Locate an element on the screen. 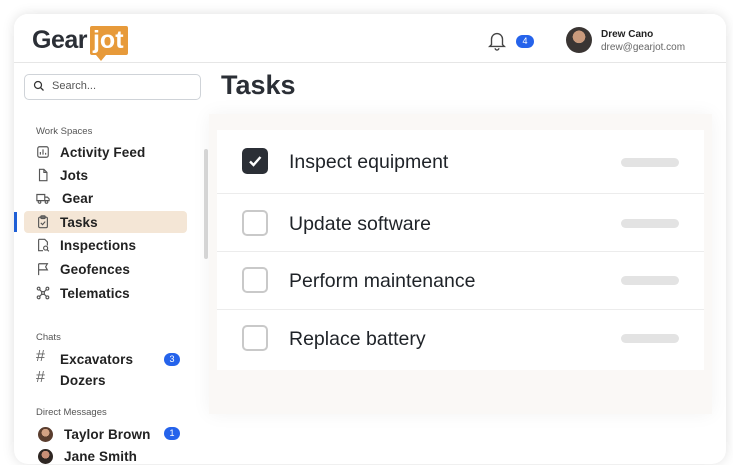 The image size is (733, 465). sidebar-item-jots: Jots is located at coordinates (105, 175).